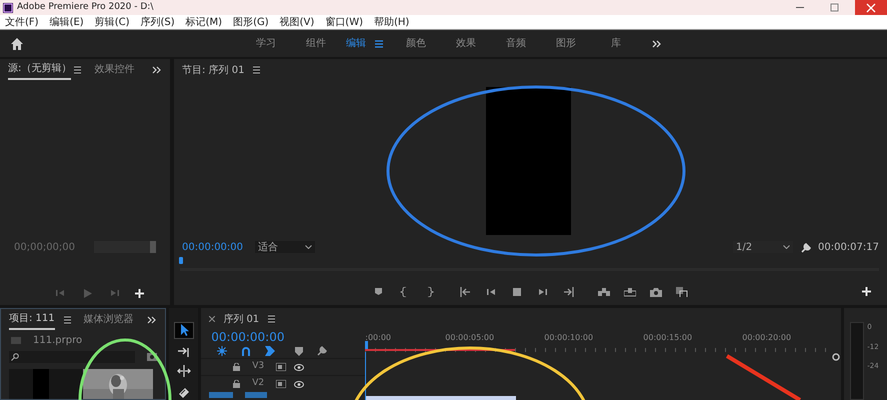 This screenshot has height=400, width=887. What do you see at coordinates (109, 320) in the screenshot?
I see `panel-tab: 媒体浏览器` at bounding box center [109, 320].